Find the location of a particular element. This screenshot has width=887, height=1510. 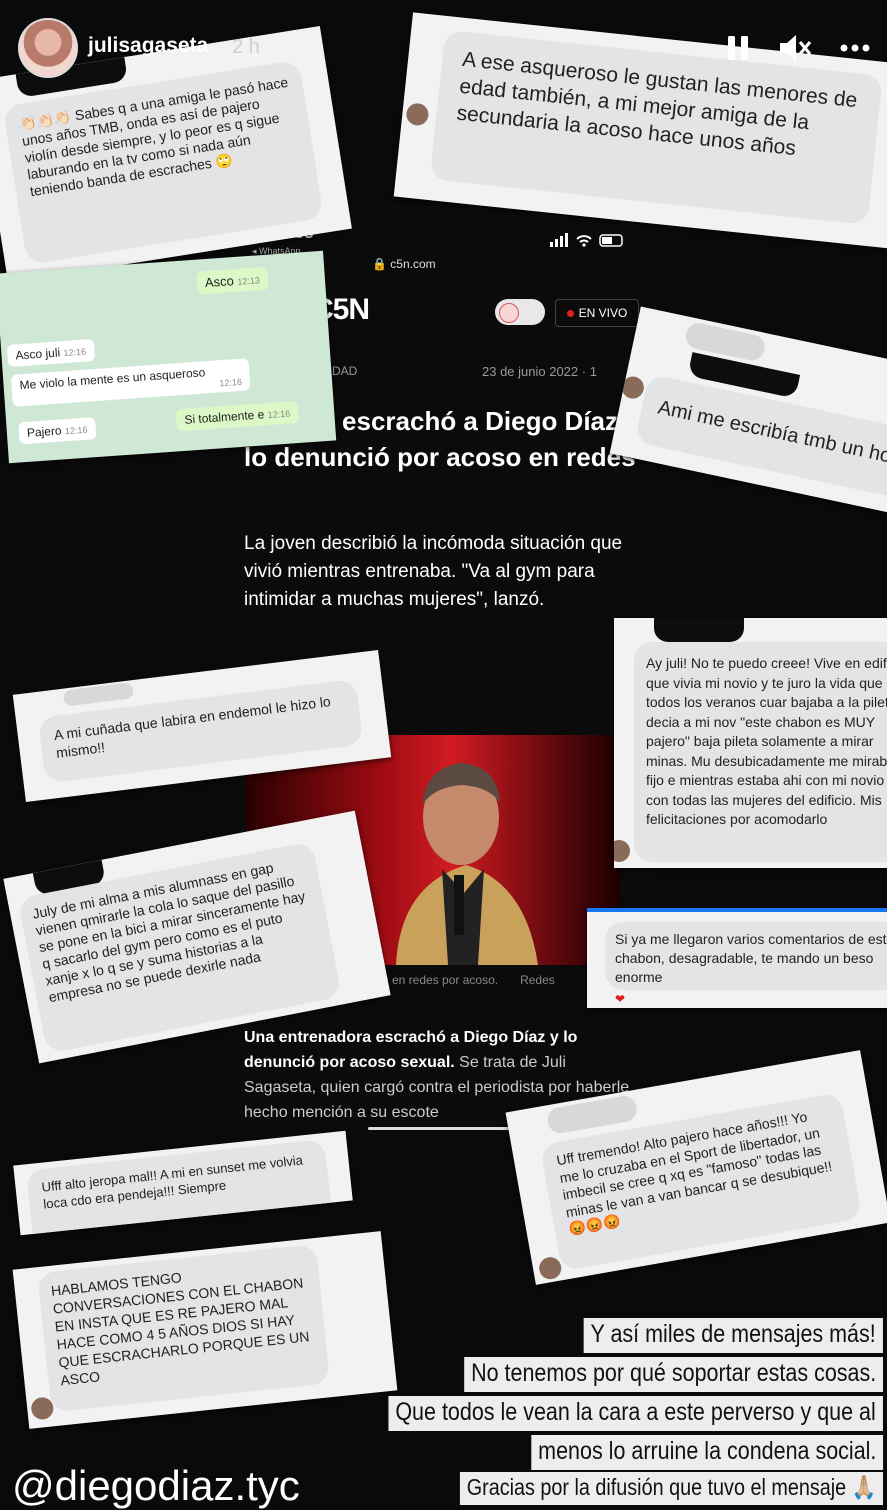

caption-line-4: menos lo arruine la condena social. is located at coordinates (707, 1452).